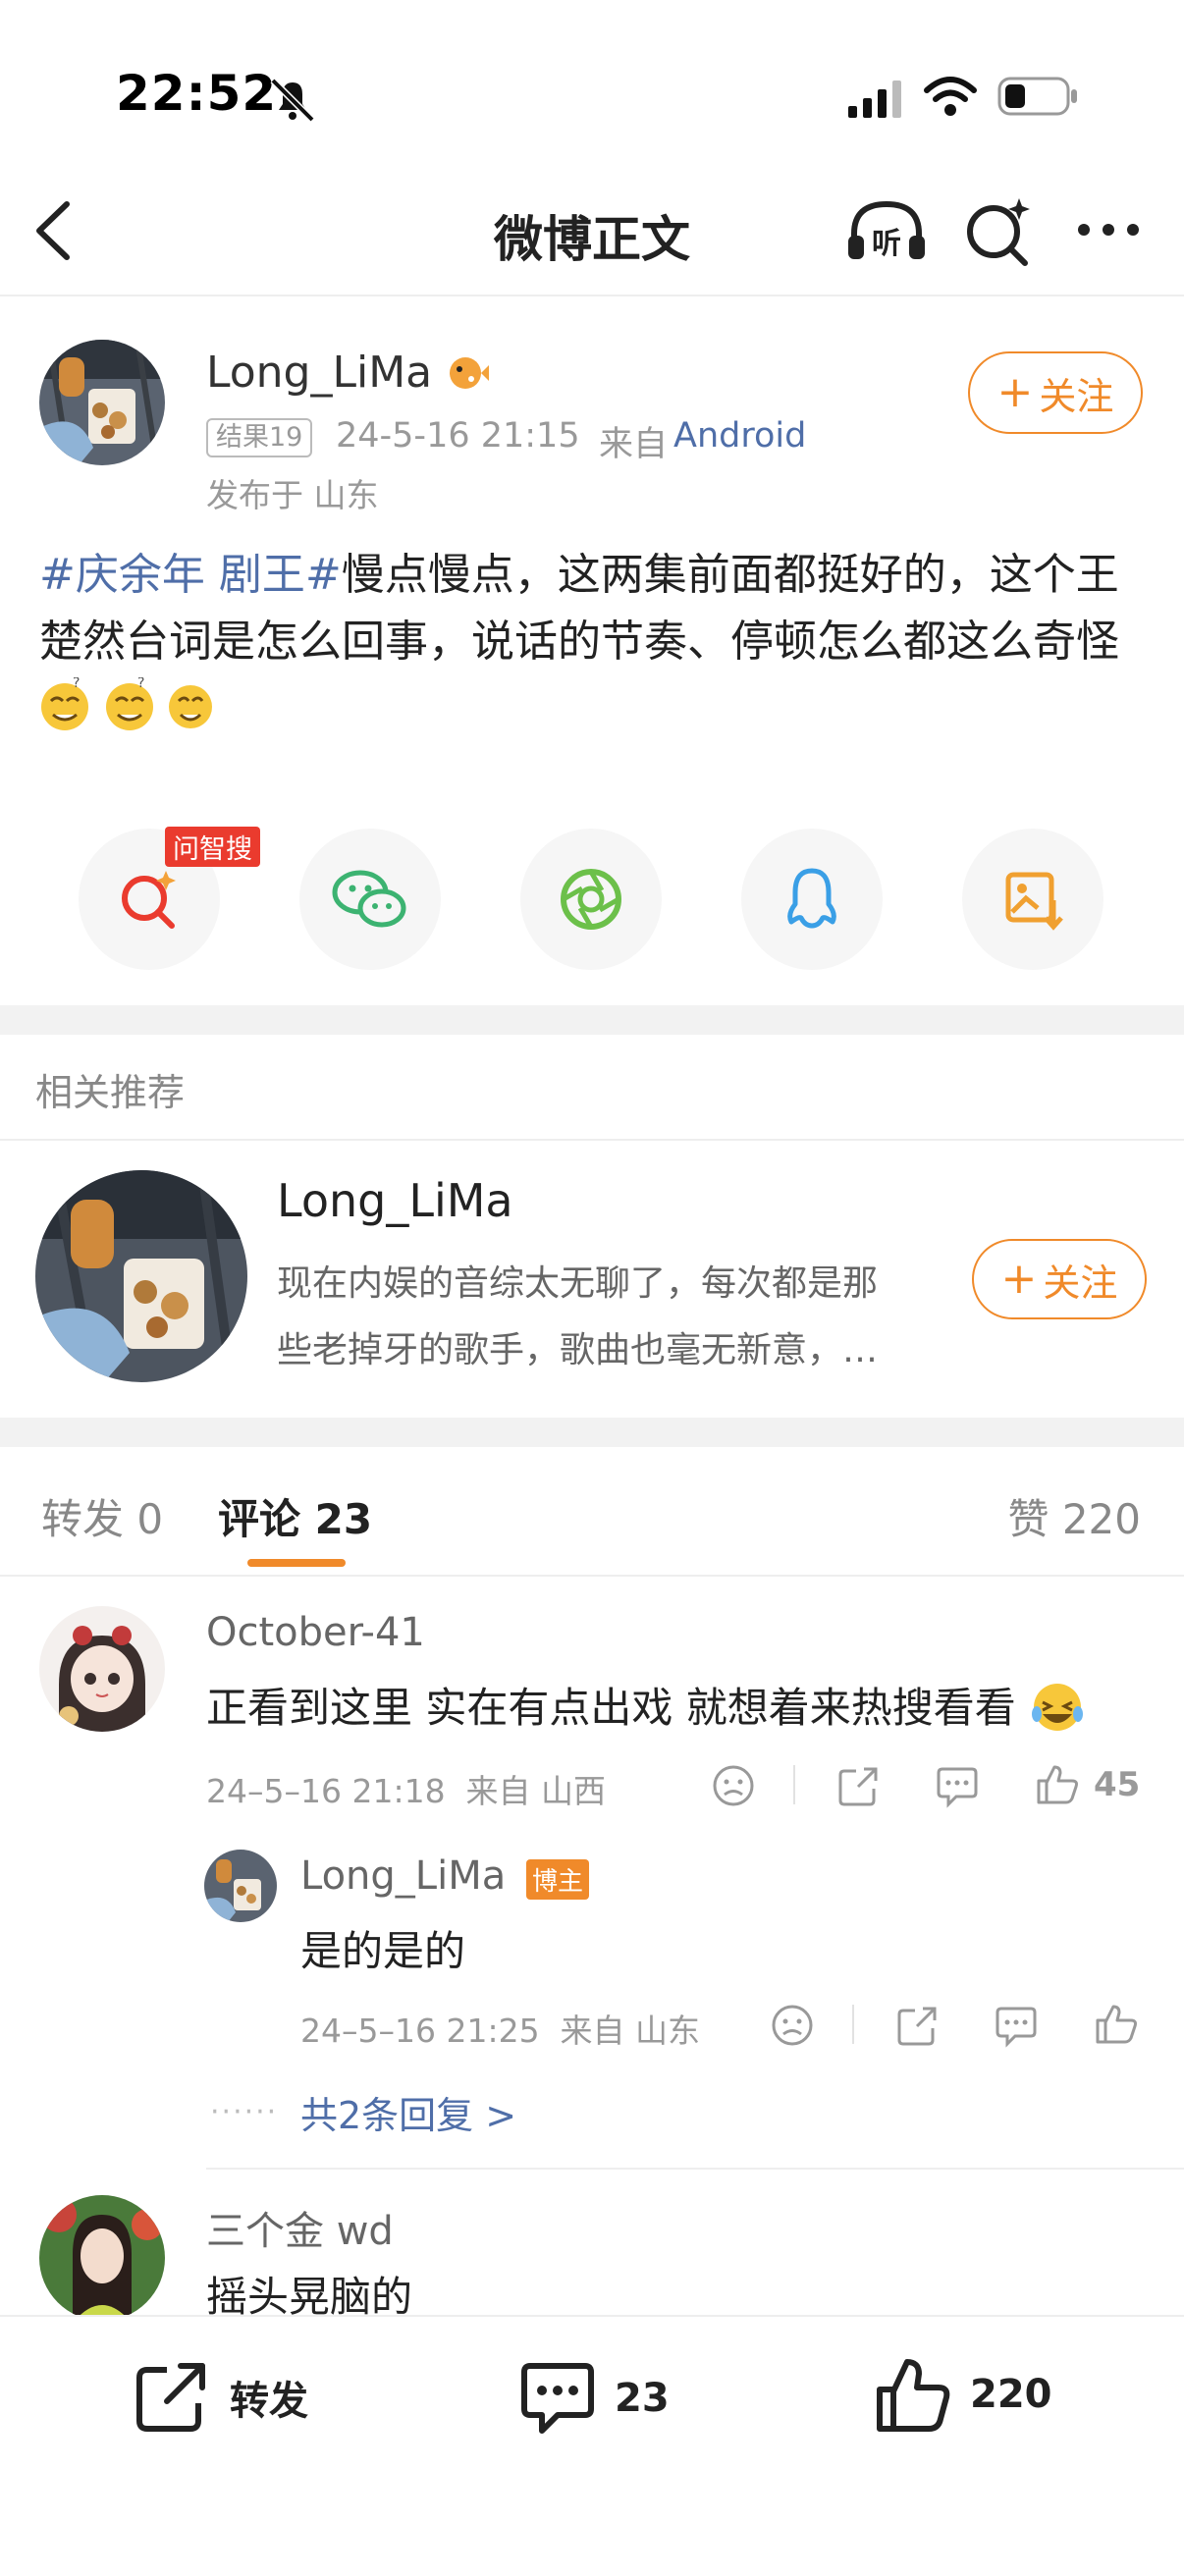 The height and width of the screenshot is (2576, 1184). What do you see at coordinates (874, 99) in the screenshot?
I see `cellular-signal-icon` at bounding box center [874, 99].